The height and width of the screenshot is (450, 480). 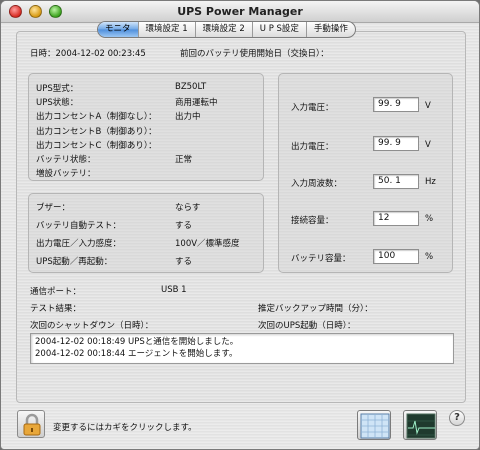 What do you see at coordinates (207, 244) in the screenshot?
I see `output-voltage-value: 100V／標準感度` at bounding box center [207, 244].